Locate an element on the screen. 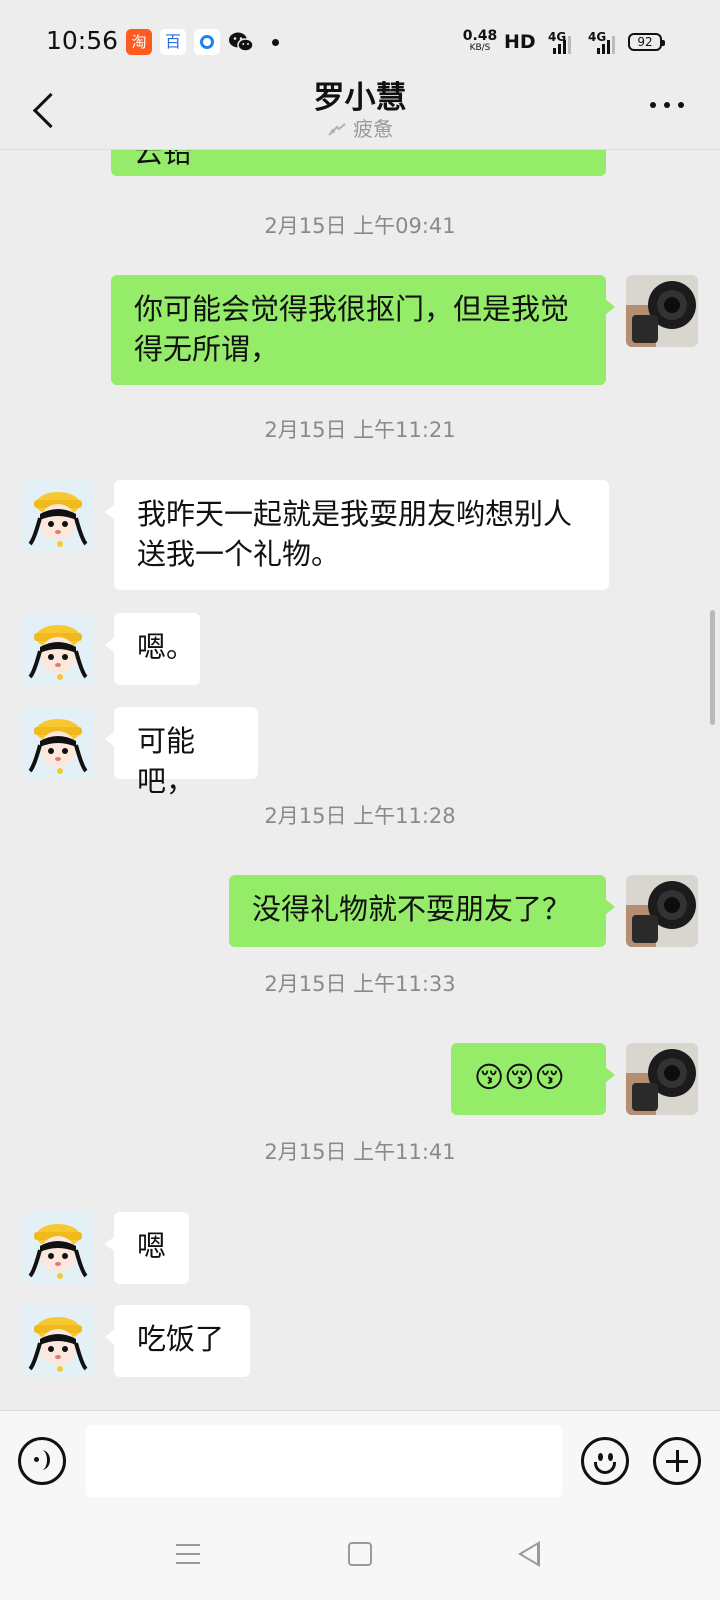  recent-apps-icon is located at coordinates (188, 1554).